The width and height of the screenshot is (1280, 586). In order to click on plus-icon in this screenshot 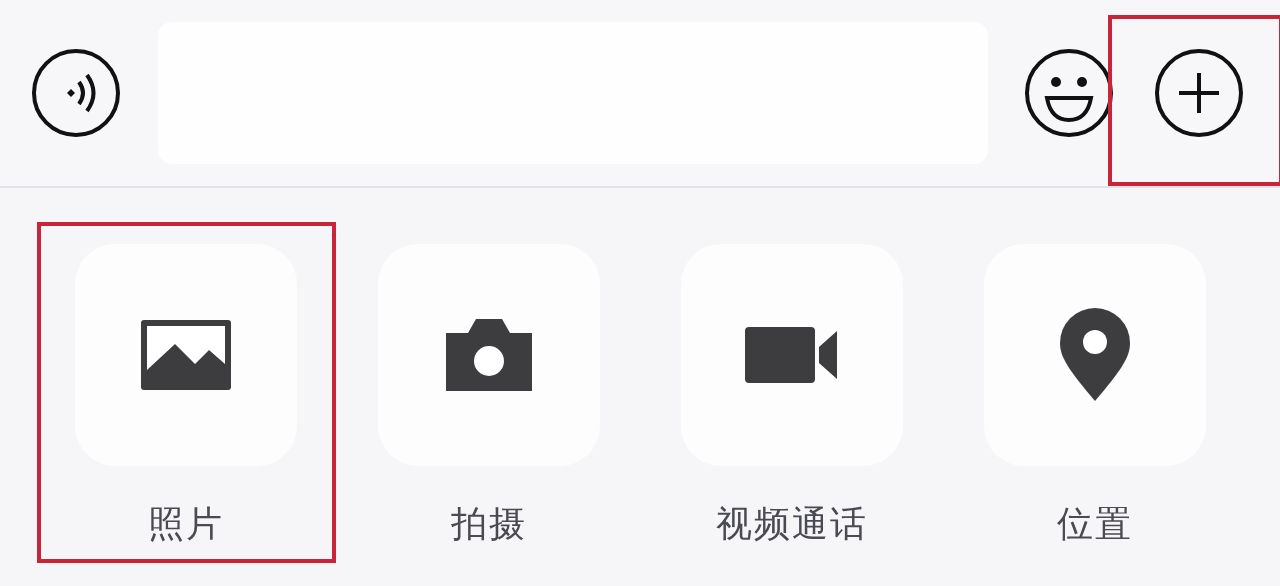, I will do `click(1199, 93)`.